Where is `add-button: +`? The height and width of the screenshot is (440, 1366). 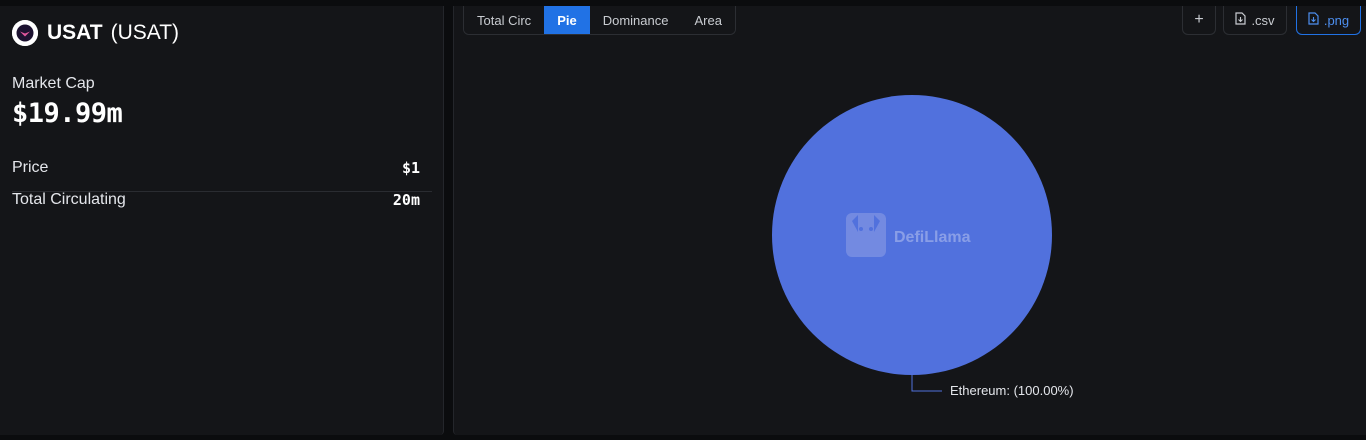 add-button: + is located at coordinates (1199, 20).